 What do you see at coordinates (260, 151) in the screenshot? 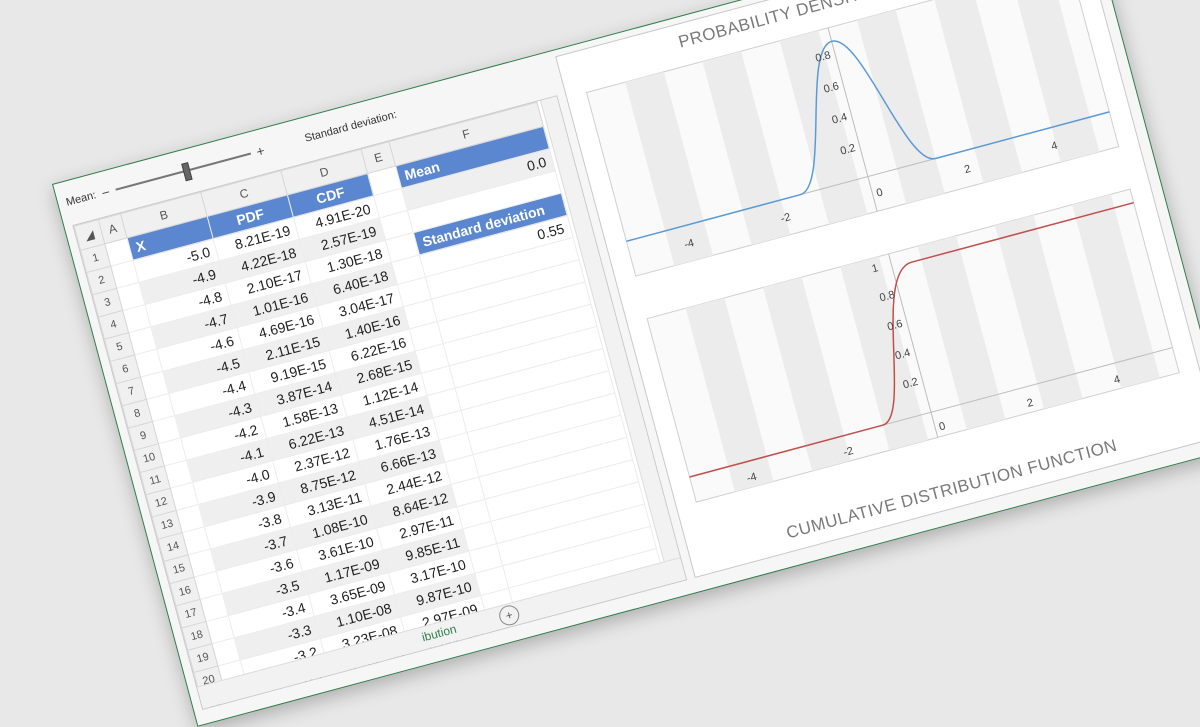
I see `mean-plus-button: +` at bounding box center [260, 151].